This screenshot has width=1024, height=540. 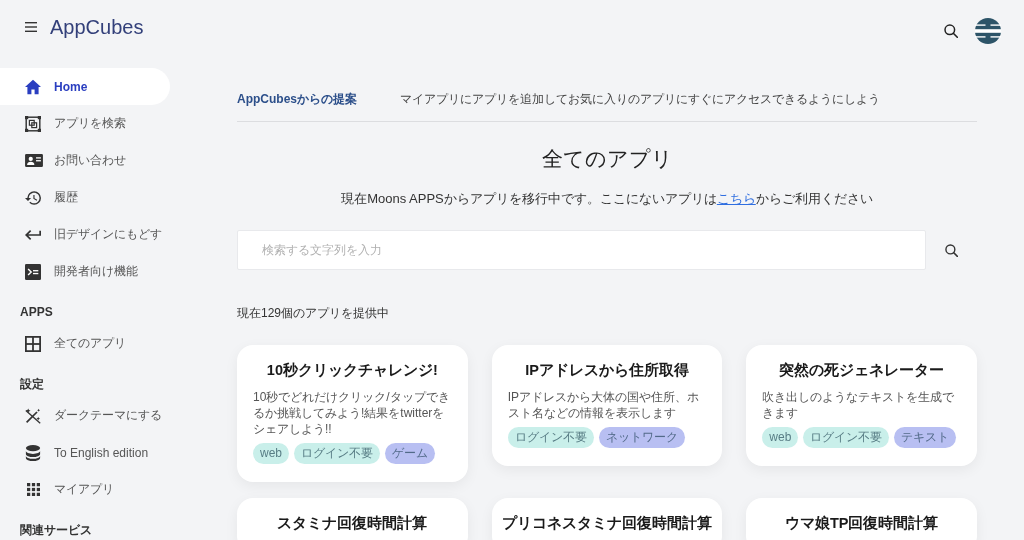 What do you see at coordinates (34, 160) in the screenshot?
I see `id-card-icon` at bounding box center [34, 160].